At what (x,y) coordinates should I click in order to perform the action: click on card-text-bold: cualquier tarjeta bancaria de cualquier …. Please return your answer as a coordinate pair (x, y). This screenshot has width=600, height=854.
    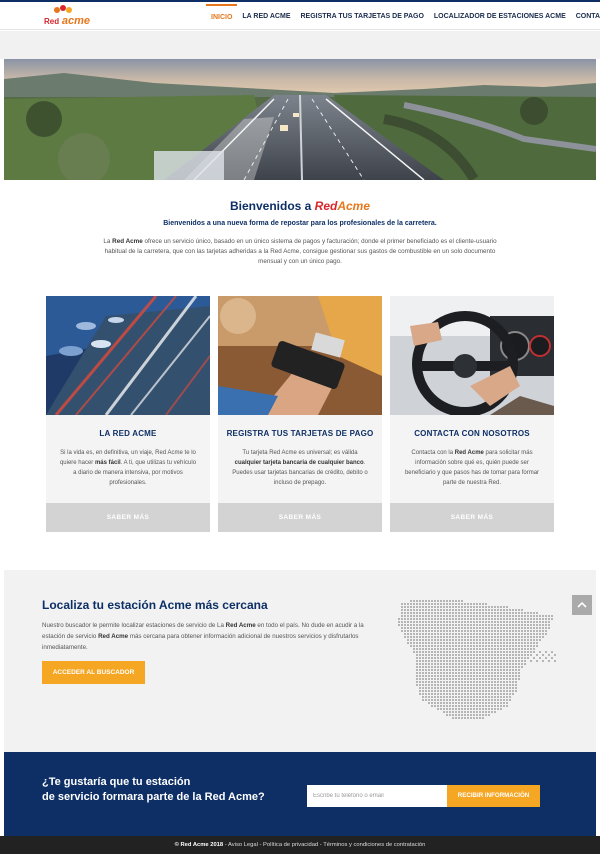
    Looking at the image, I should click on (299, 463).